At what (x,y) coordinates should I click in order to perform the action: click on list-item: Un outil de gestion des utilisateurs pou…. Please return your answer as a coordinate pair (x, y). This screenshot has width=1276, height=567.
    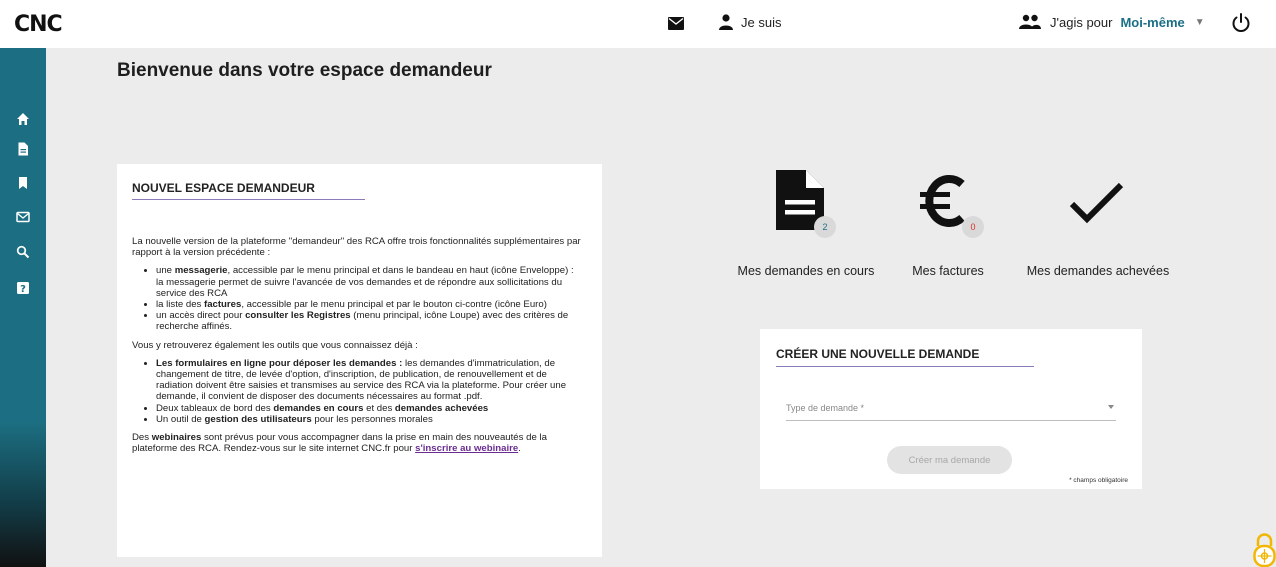
    Looking at the image, I should click on (369, 419).